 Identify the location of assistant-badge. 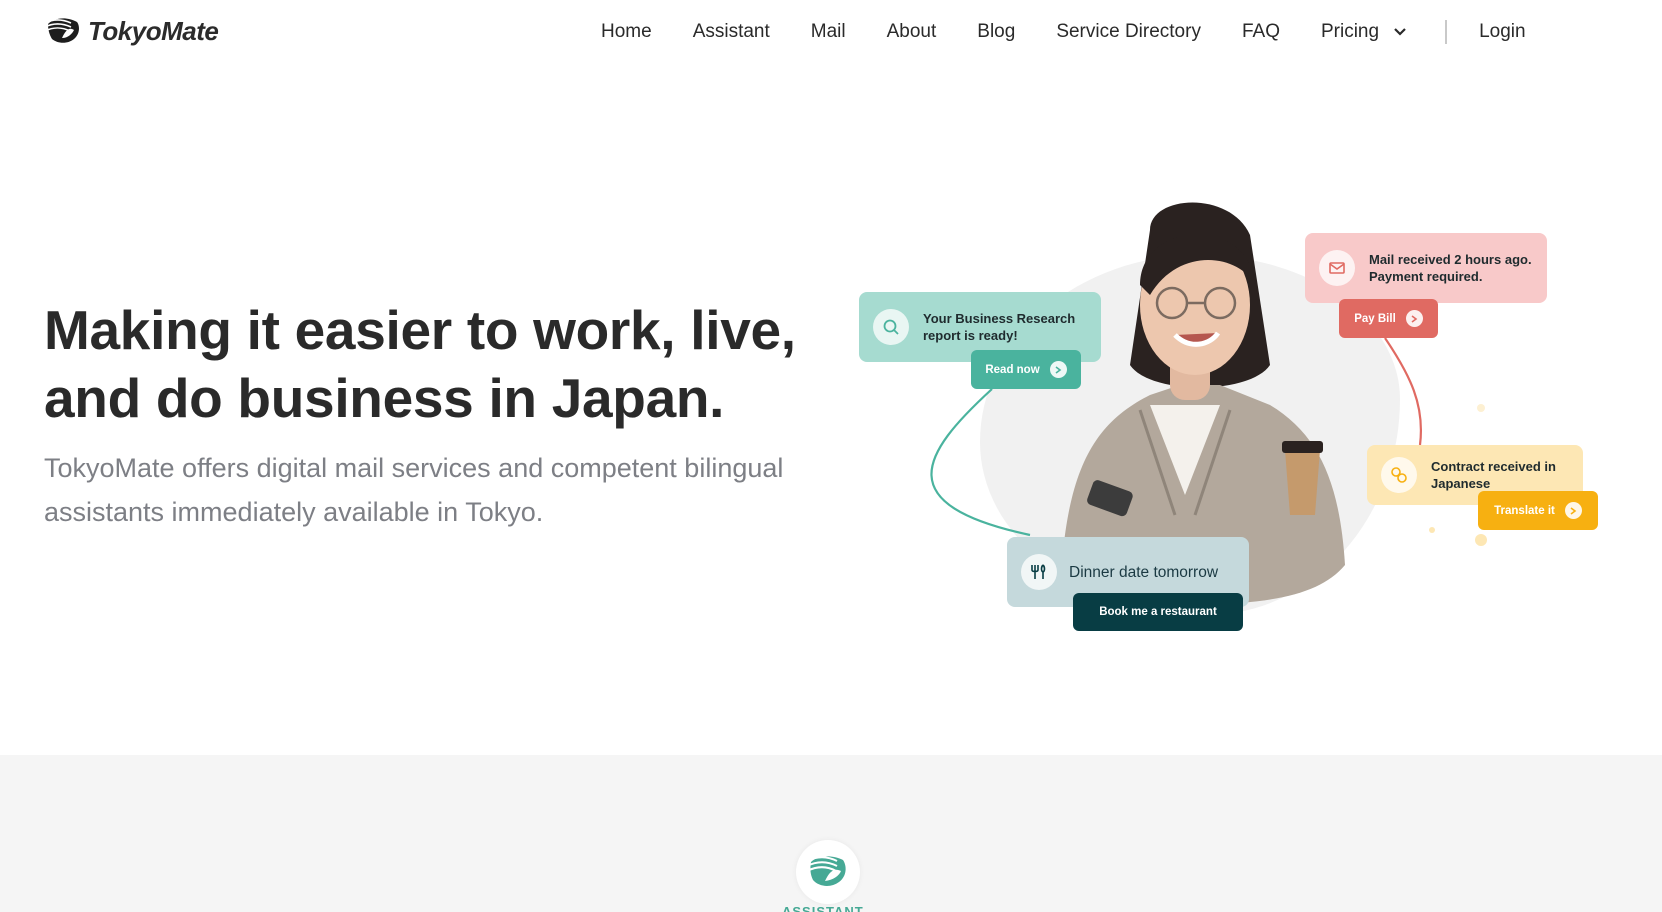
(828, 872).